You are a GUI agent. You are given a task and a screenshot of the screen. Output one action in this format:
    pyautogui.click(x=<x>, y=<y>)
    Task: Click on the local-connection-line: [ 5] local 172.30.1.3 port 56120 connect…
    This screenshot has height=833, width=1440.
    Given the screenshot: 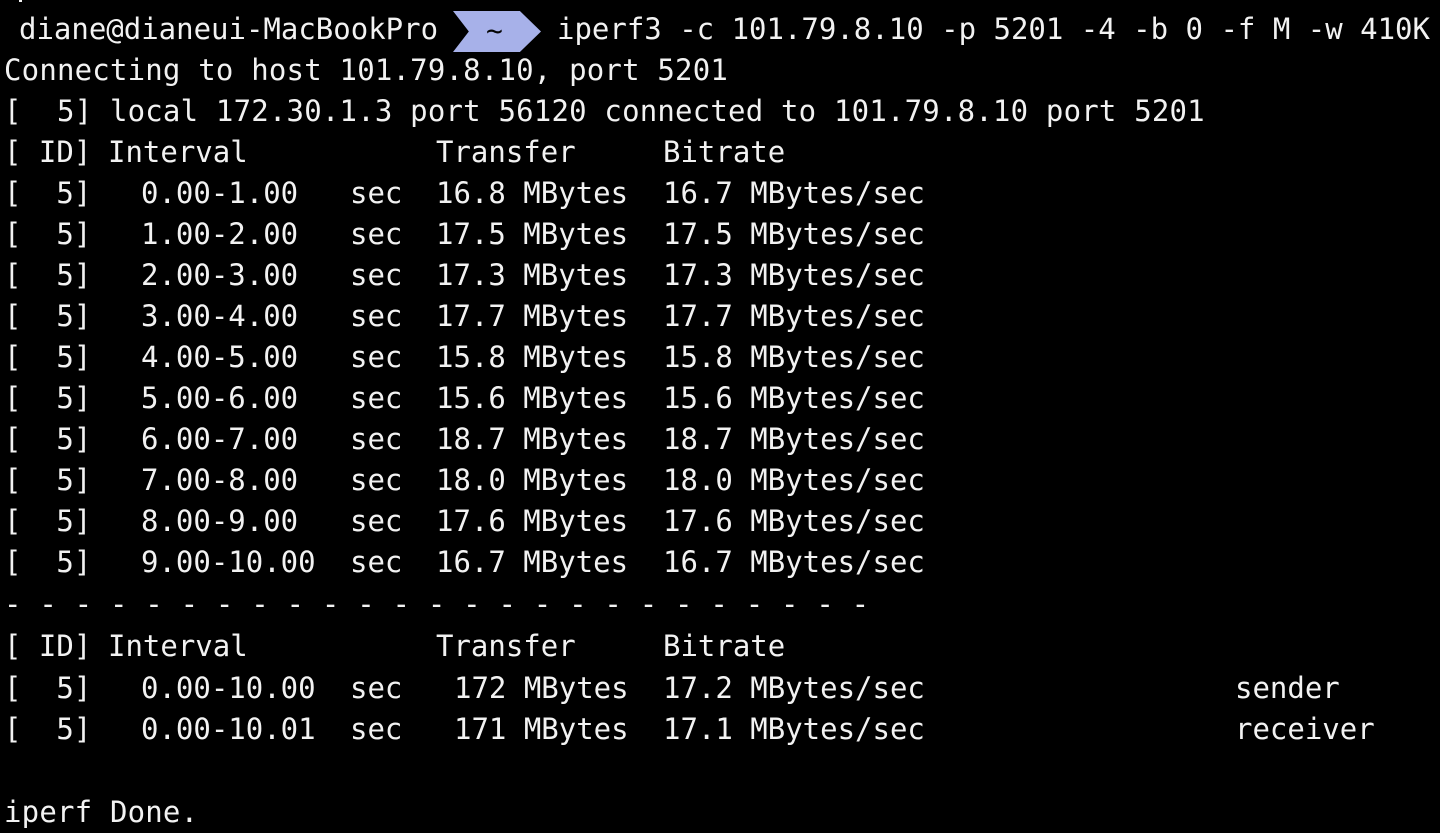 What is the action you would take?
    pyautogui.click(x=604, y=111)
    